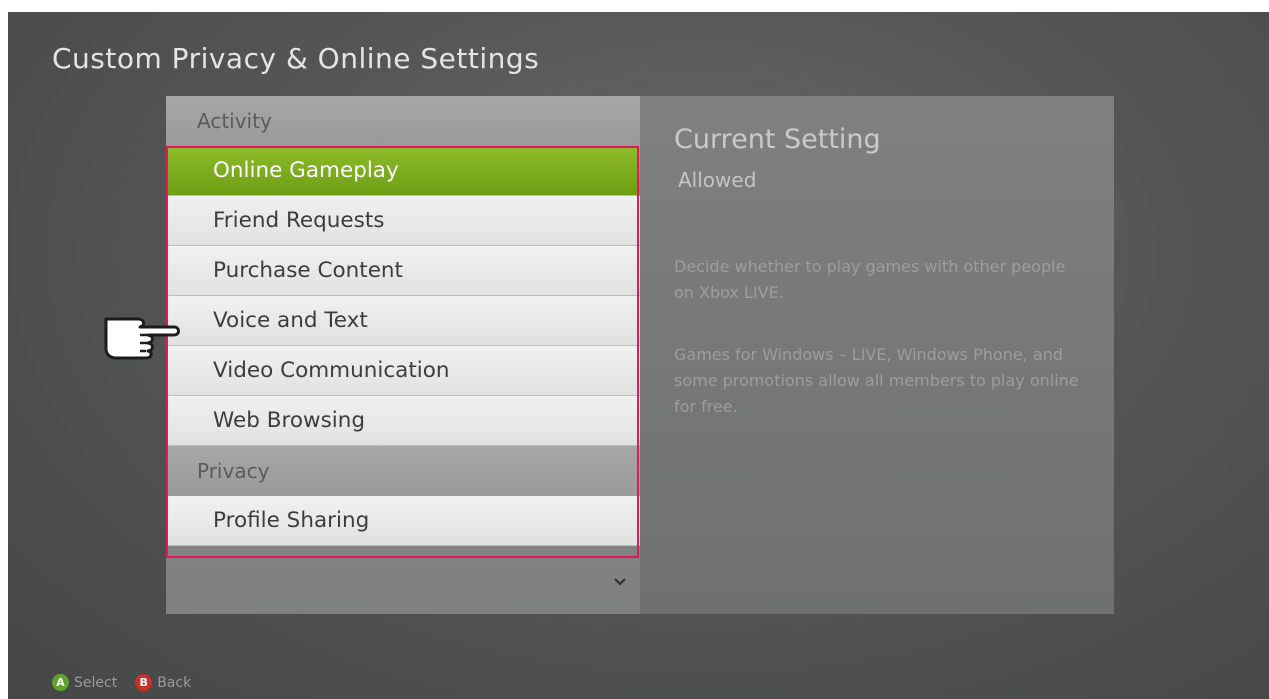 Image resolution: width=1269 pixels, height=699 pixels. What do you see at coordinates (60, 682) in the screenshot?
I see `a-button-icon: A` at bounding box center [60, 682].